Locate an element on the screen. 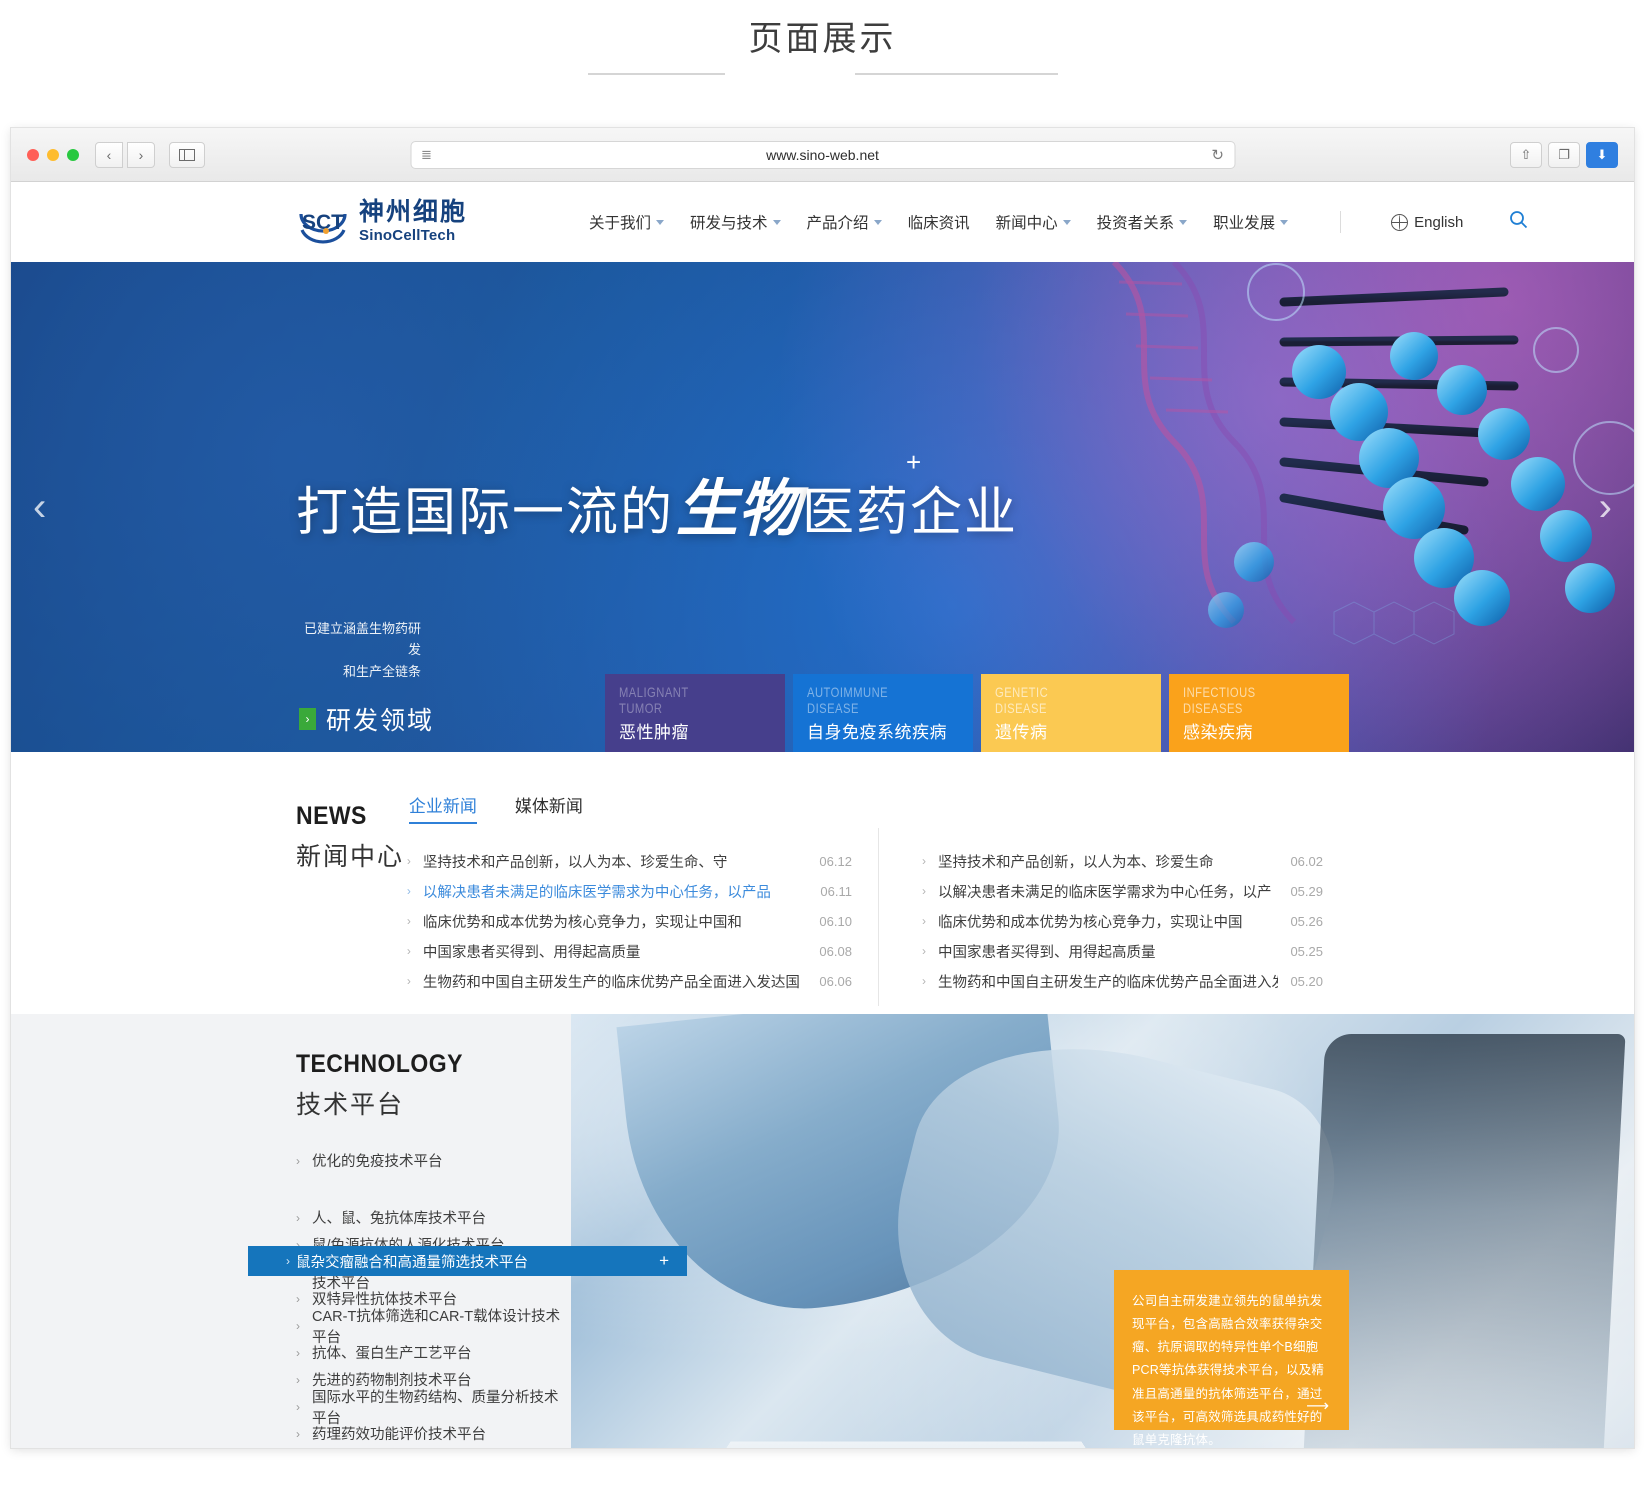 This screenshot has width=1645, height=1506. news-item: › 生物药和中国自主研发生产的临床优势产品全面进入发 05.20 is located at coordinates (1122, 981).